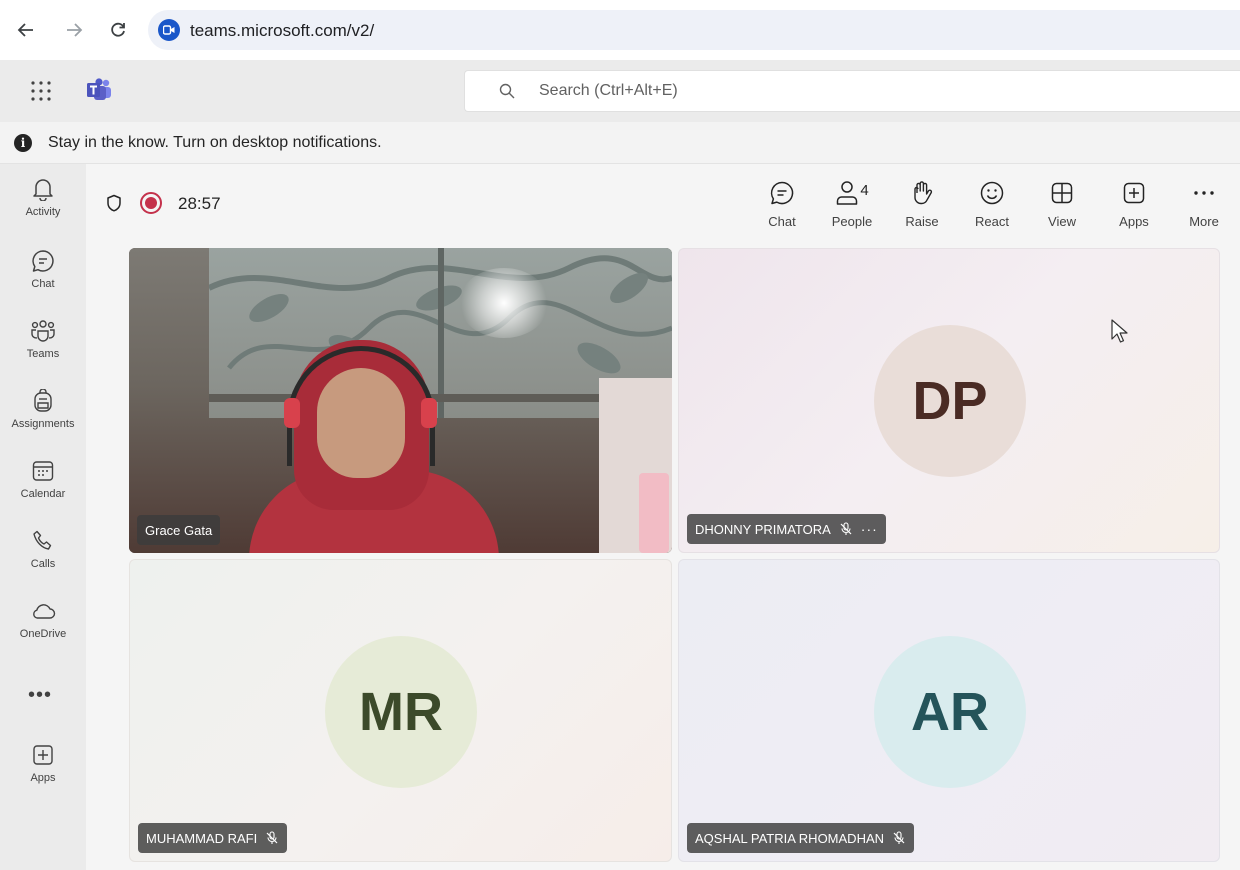 This screenshot has width=1240, height=870. I want to click on view-button: View, so click(1062, 206).